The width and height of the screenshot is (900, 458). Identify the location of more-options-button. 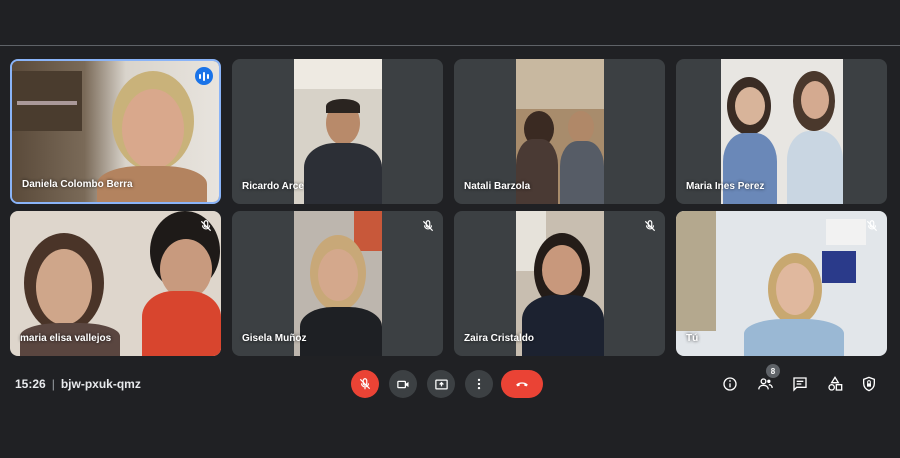
(479, 384).